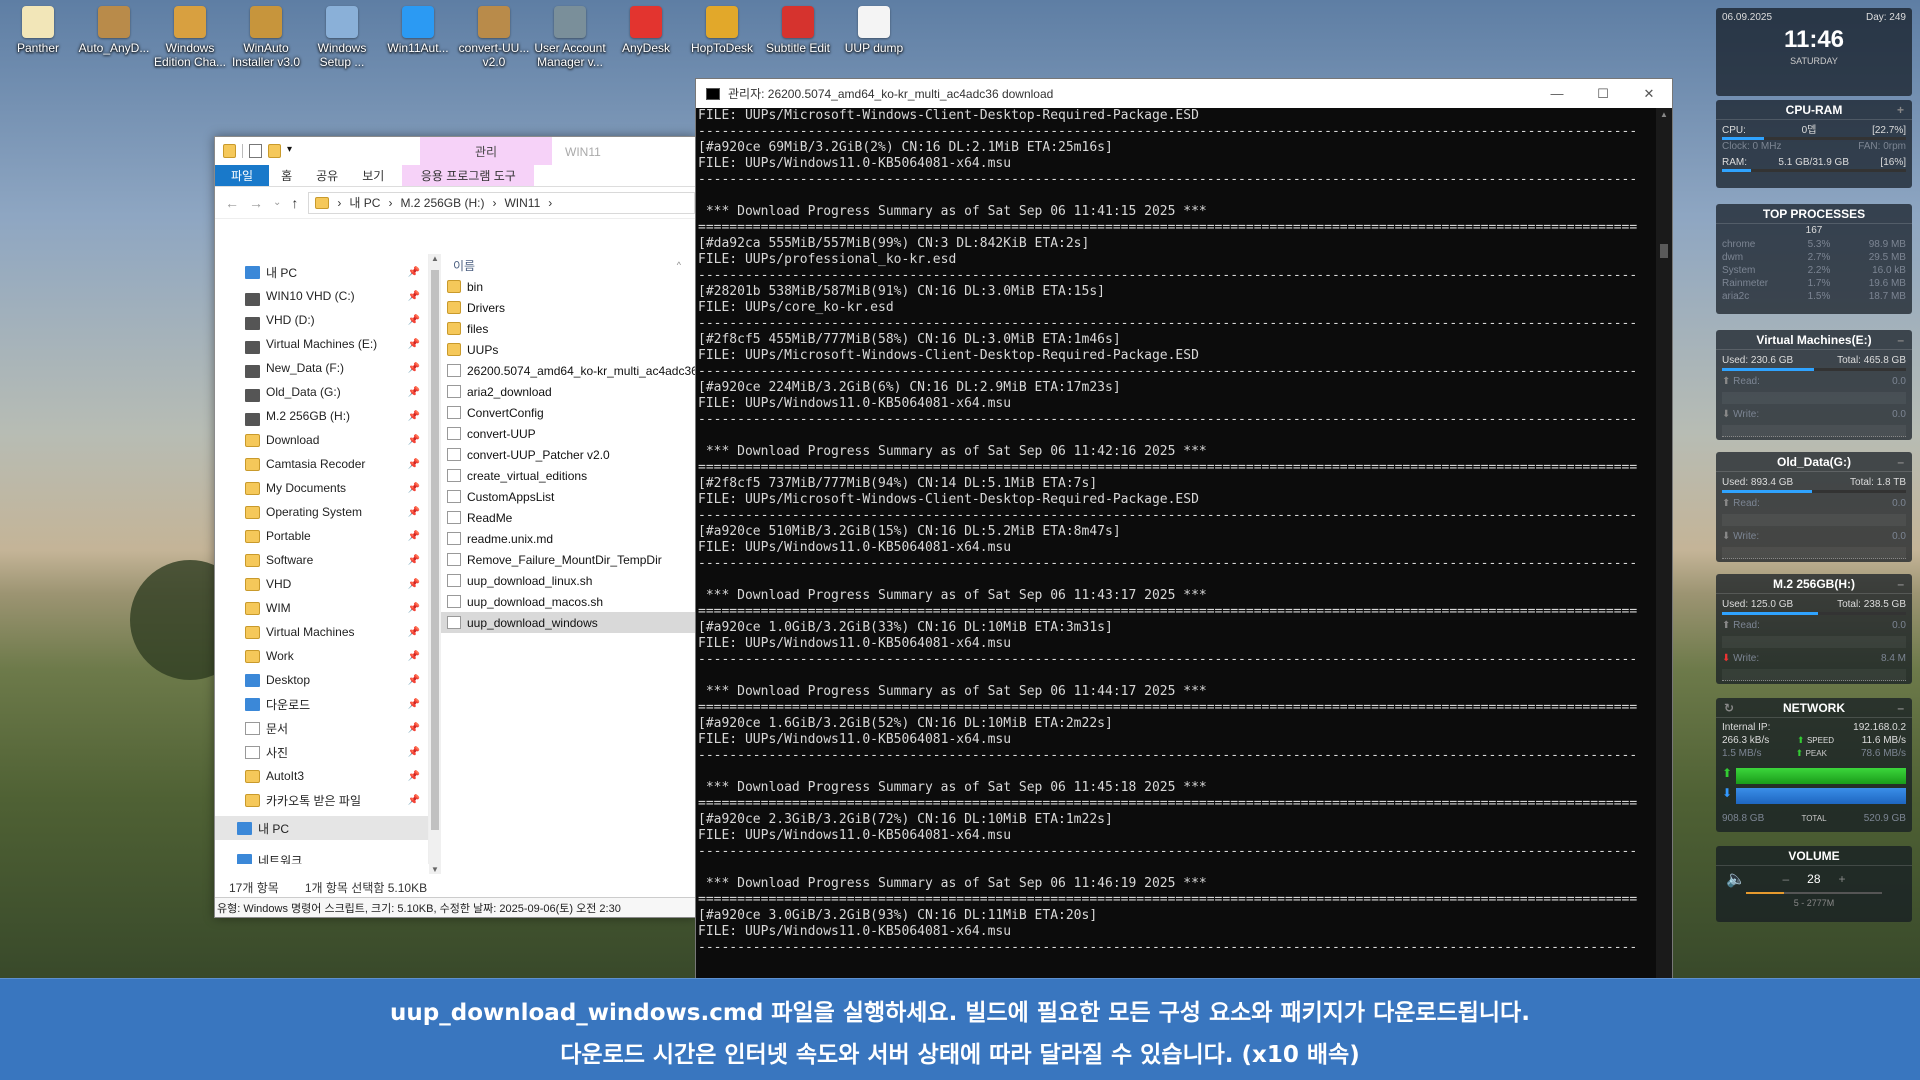 Image resolution: width=1920 pixels, height=1080 pixels. I want to click on breadcrumb: › 내 PC › M.2 256GB (H:) › WIN11 ›, so click(501, 202).